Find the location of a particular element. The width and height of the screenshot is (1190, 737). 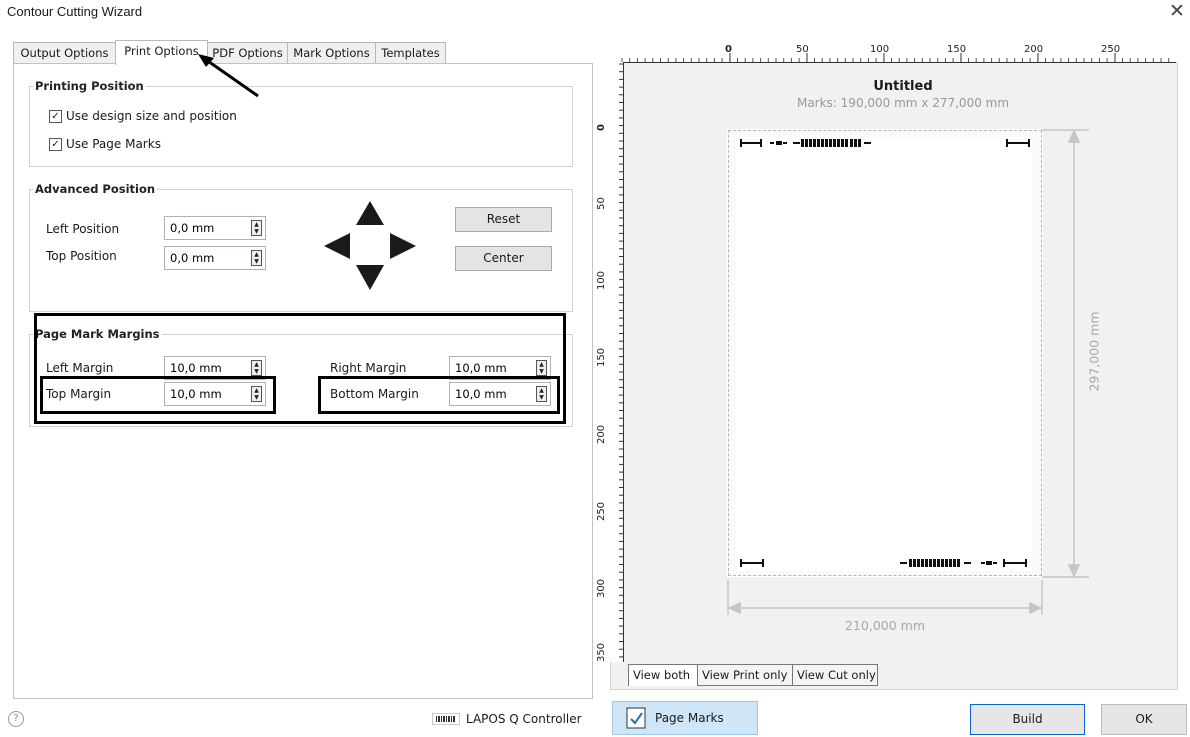

use-page-marks-checkbox: ✓ is located at coordinates (55, 144).